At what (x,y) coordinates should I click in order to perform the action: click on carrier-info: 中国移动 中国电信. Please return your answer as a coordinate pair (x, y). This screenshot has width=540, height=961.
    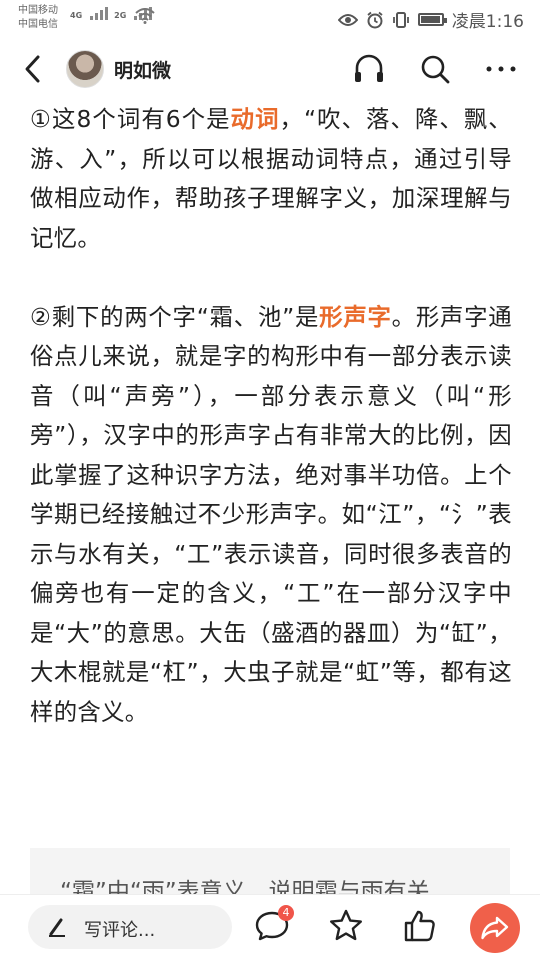
    Looking at the image, I should click on (38, 18).